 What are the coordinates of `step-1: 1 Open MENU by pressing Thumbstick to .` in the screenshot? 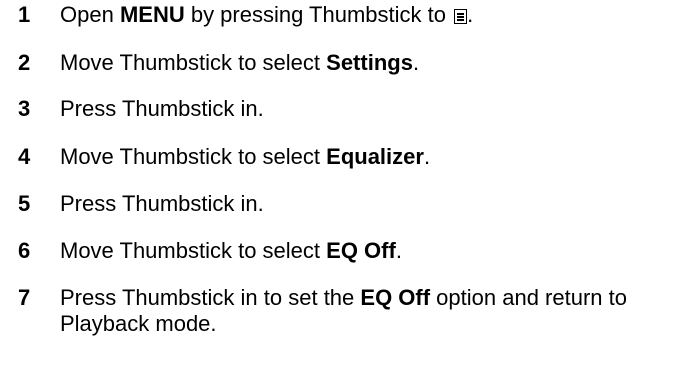 It's located at (245, 15).